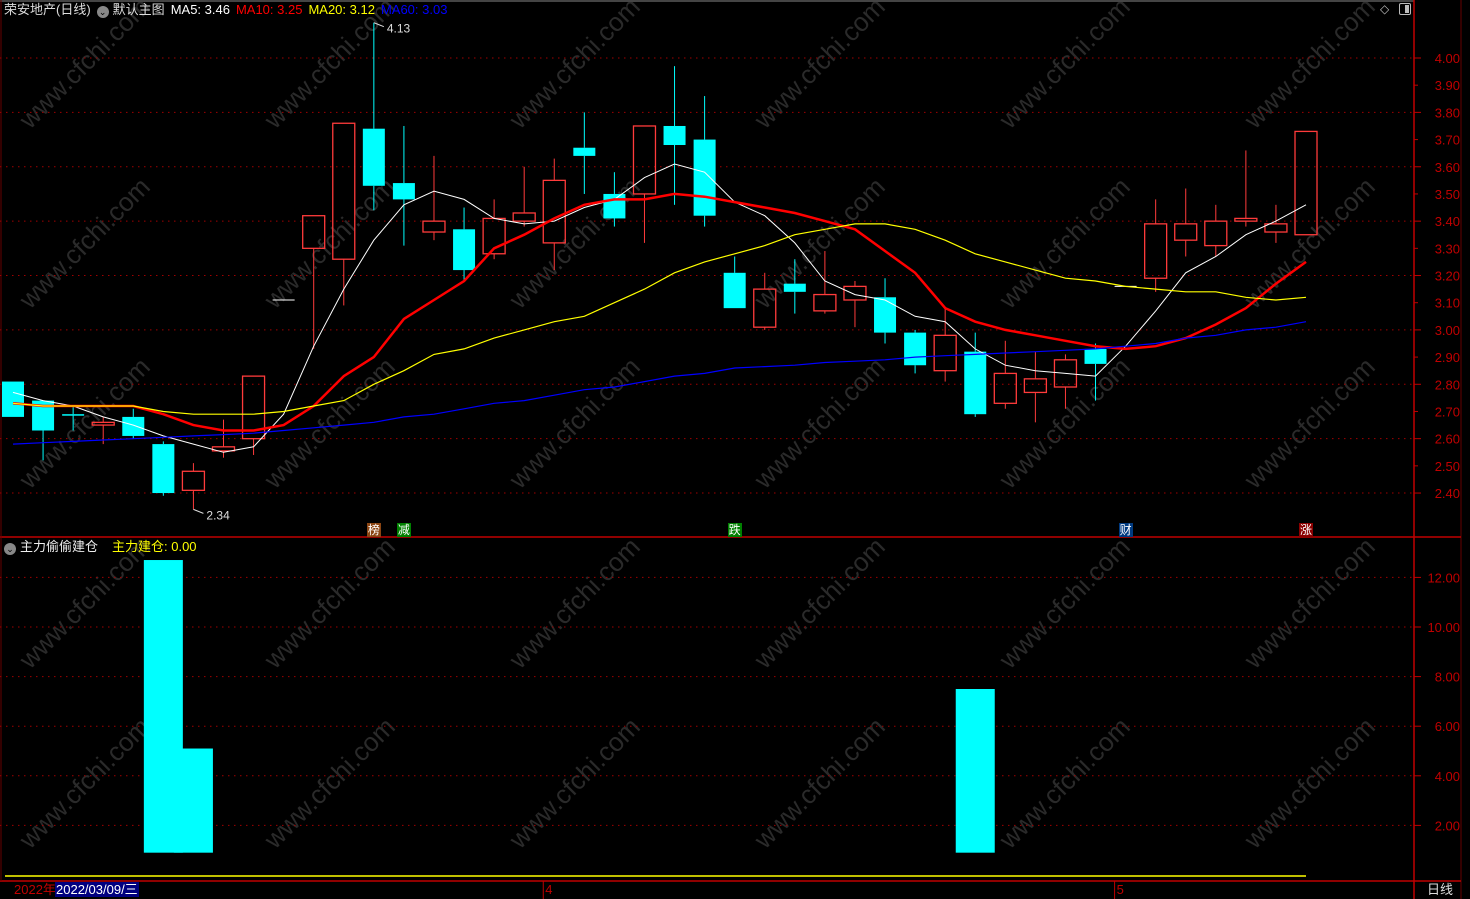 The height and width of the screenshot is (899, 1470). Describe the element at coordinates (1447, 411) in the screenshot. I see `price-tick-label: 2.70` at that location.